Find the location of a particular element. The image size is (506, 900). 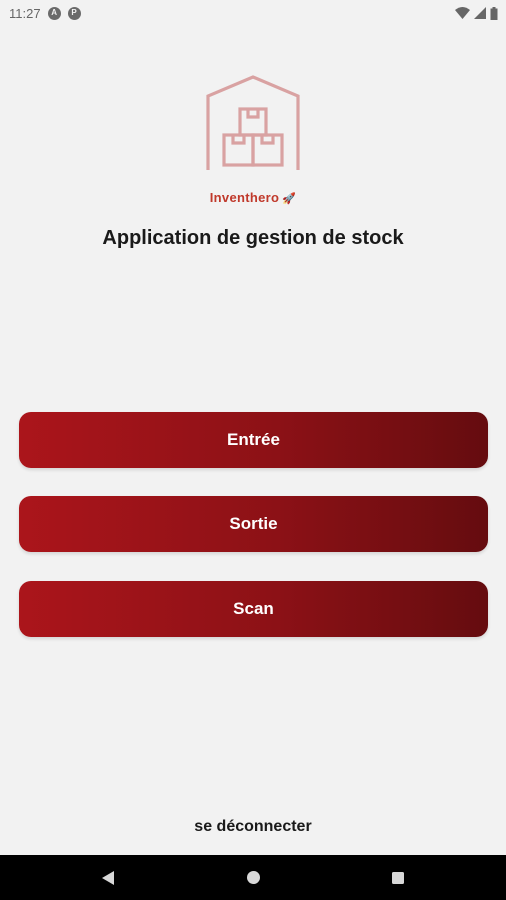

back-button is located at coordinates (108, 878).